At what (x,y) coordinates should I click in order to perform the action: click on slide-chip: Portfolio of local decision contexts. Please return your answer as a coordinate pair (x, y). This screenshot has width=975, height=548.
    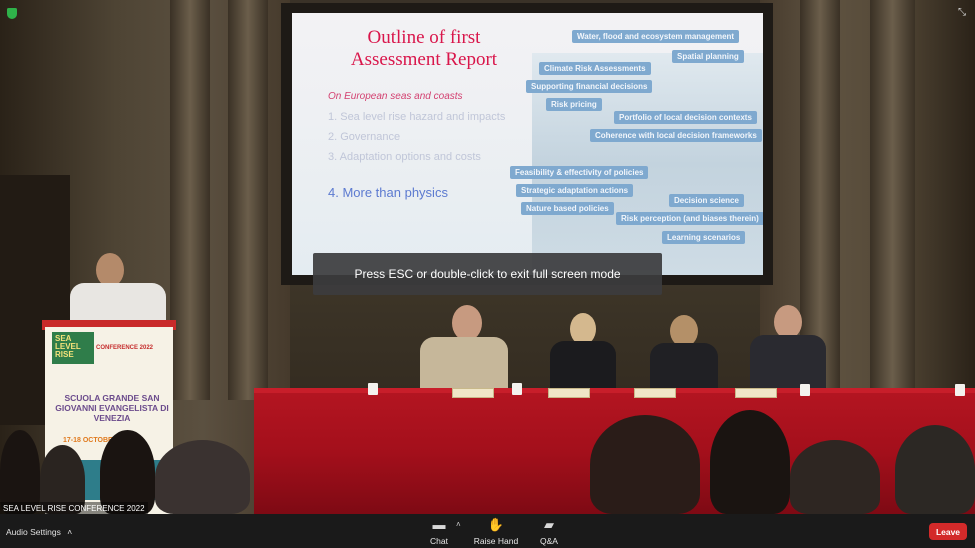
    Looking at the image, I should click on (685, 117).